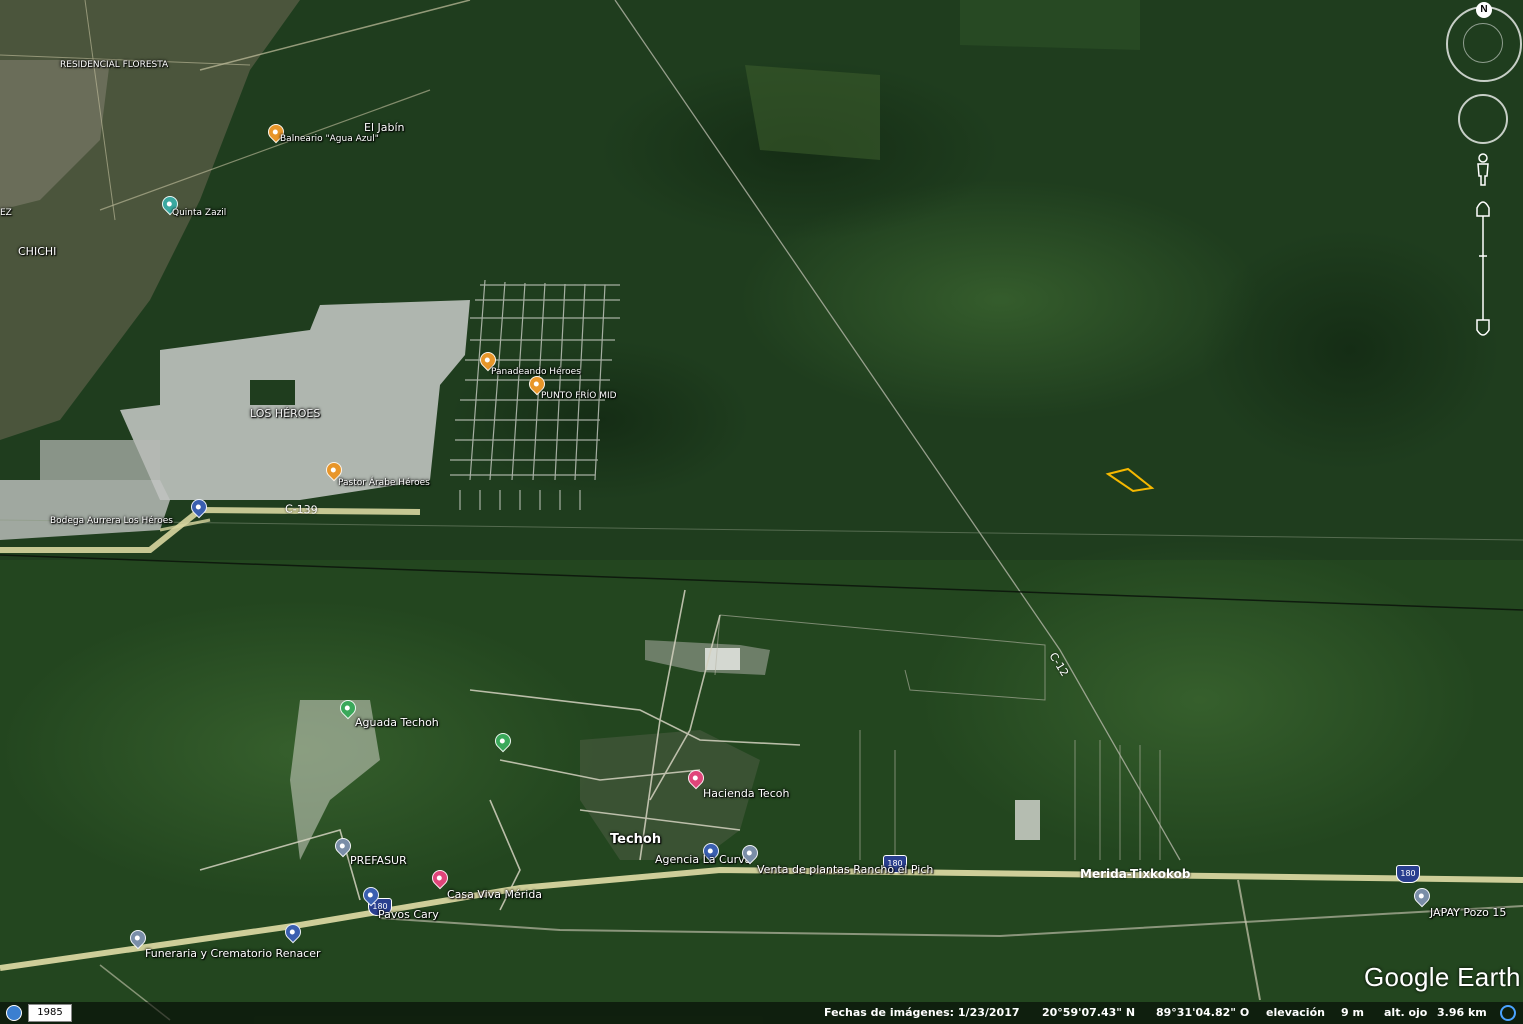  What do you see at coordinates (408, 914) in the screenshot?
I see `label-pavos-cary: Pavos Cary` at bounding box center [408, 914].